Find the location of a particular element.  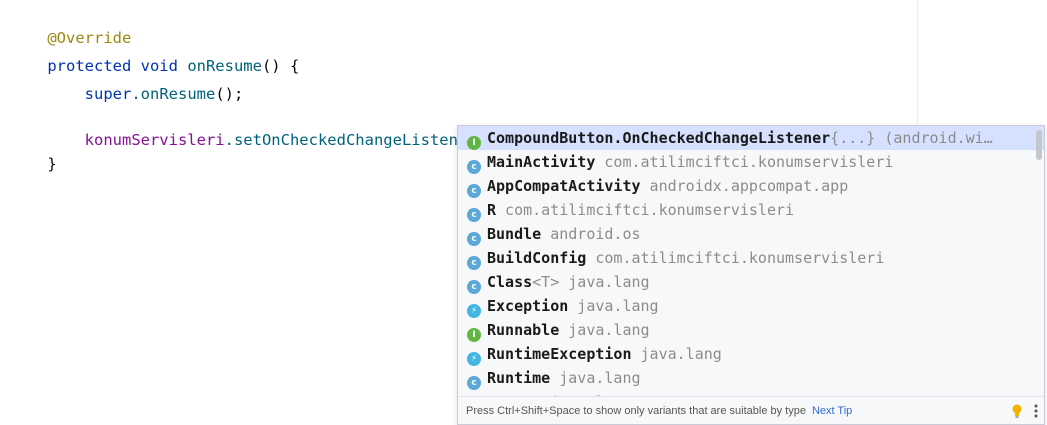

completion-item-name: Exception is located at coordinates (528, 306).